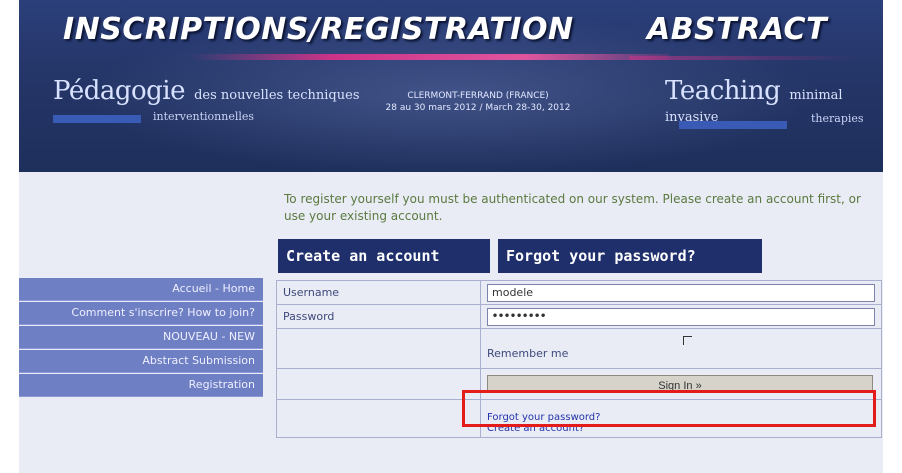  Describe the element at coordinates (528, 353) in the screenshot. I see `remember-me-label: Remember me` at that location.